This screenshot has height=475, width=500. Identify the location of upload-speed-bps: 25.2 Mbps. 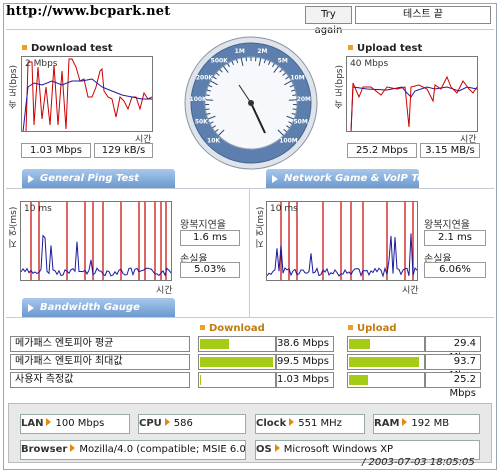
(382, 150).